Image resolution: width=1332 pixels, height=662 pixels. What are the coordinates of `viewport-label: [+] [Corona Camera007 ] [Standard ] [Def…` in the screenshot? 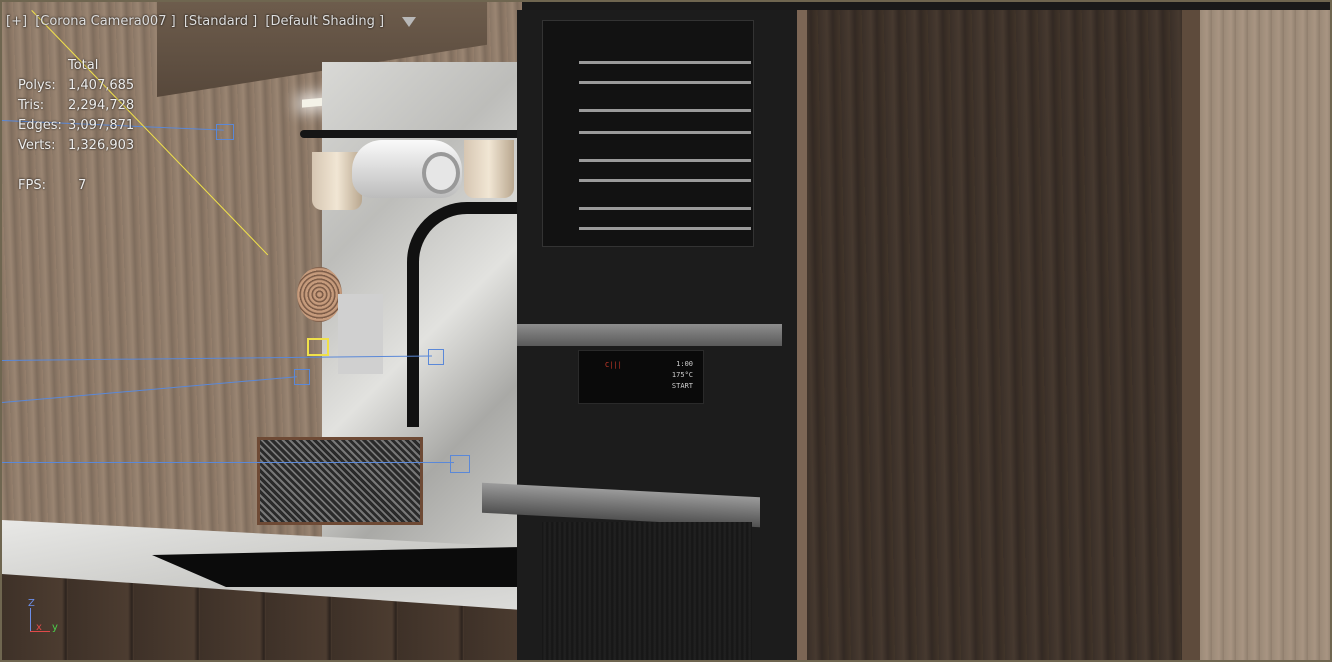 It's located at (211, 21).